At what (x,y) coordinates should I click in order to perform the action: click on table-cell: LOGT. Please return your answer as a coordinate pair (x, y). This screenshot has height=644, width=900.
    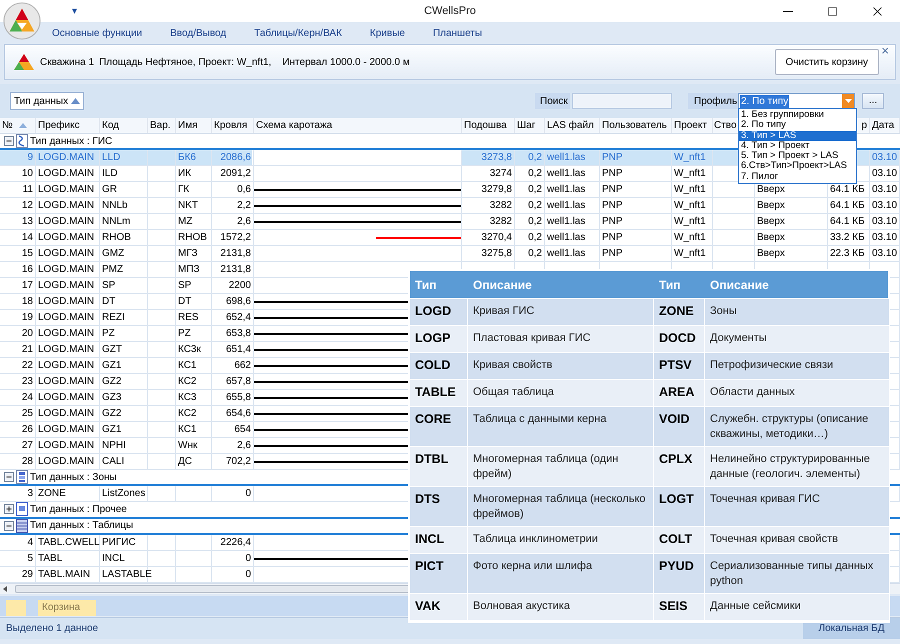
    Looking at the image, I should click on (676, 499).